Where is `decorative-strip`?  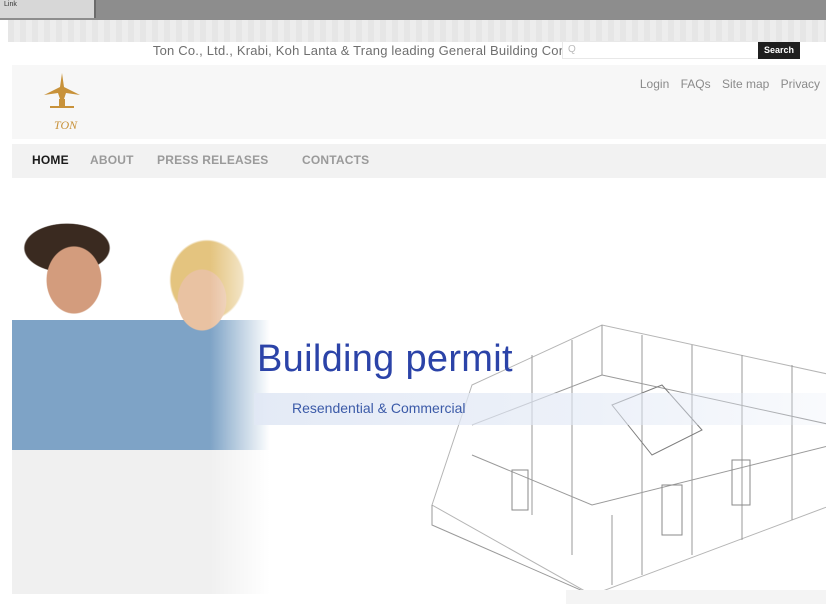 decorative-strip is located at coordinates (417, 31).